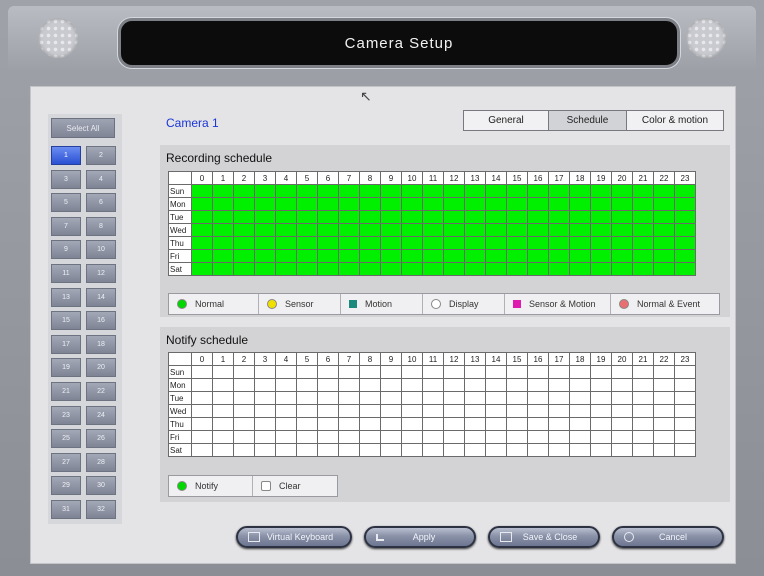 The width and height of the screenshot is (764, 576). What do you see at coordinates (66, 509) in the screenshot?
I see `camera-button-31: 31` at bounding box center [66, 509].